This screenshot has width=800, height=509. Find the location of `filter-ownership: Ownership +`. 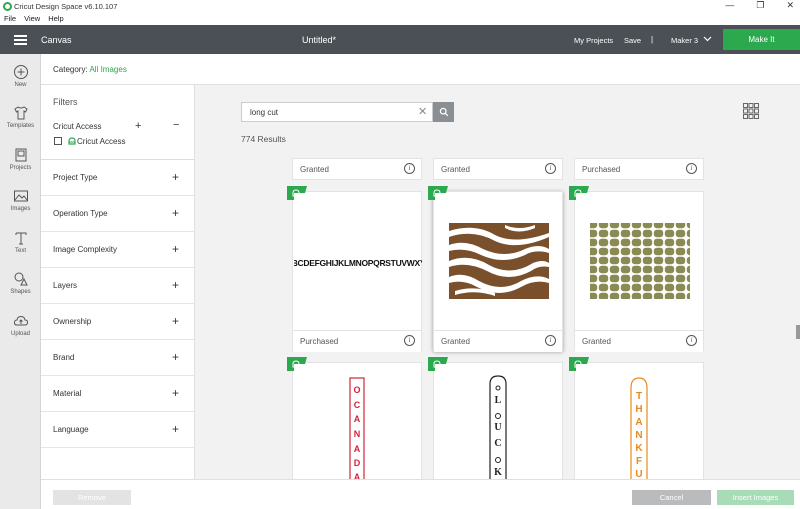

filter-ownership: Ownership + is located at coordinates (118, 322).